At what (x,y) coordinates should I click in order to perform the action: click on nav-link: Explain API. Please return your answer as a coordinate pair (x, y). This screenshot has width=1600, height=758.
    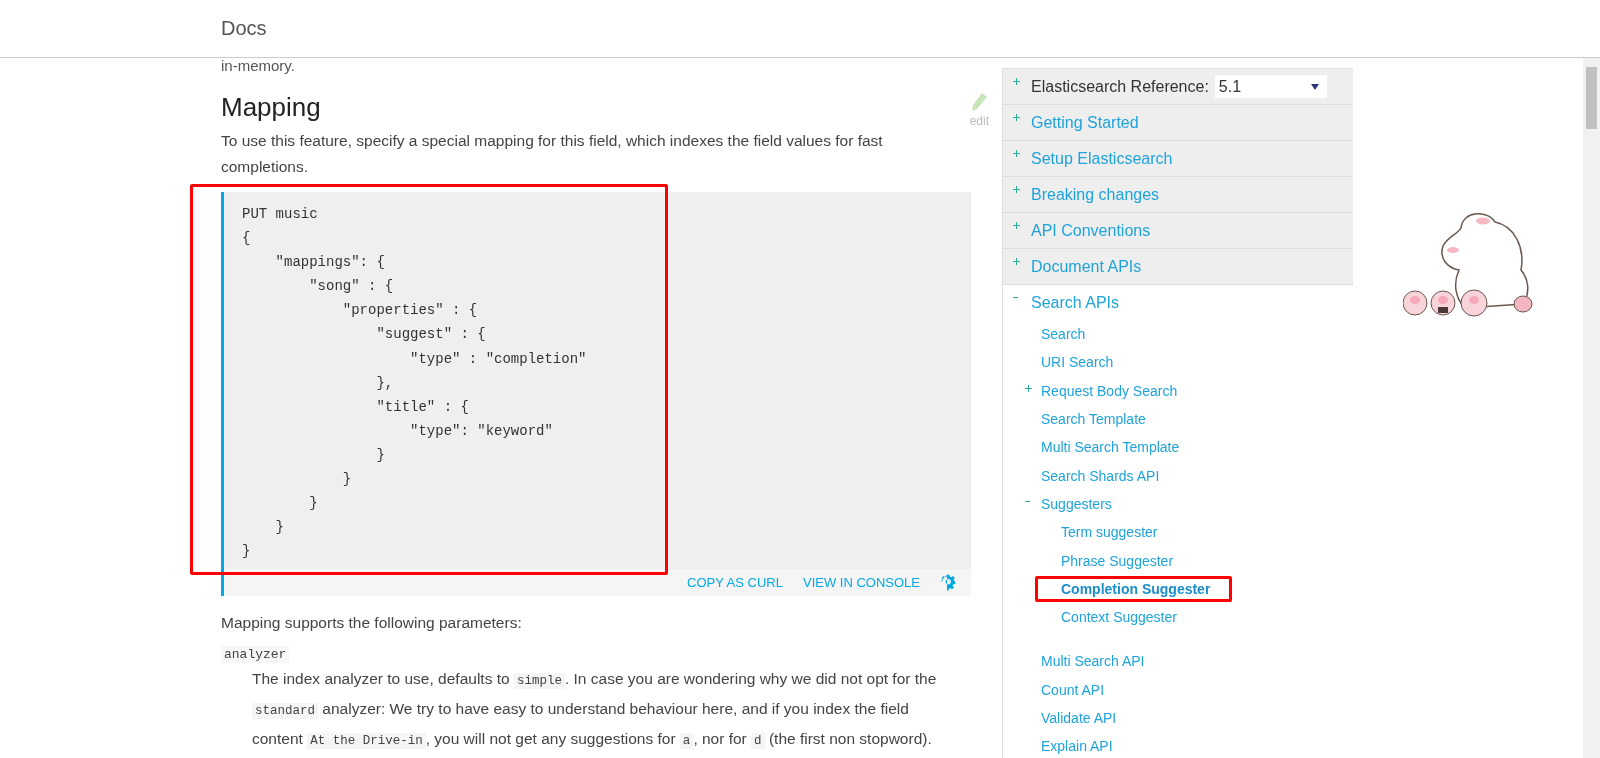
    Looking at the image, I should click on (1077, 746).